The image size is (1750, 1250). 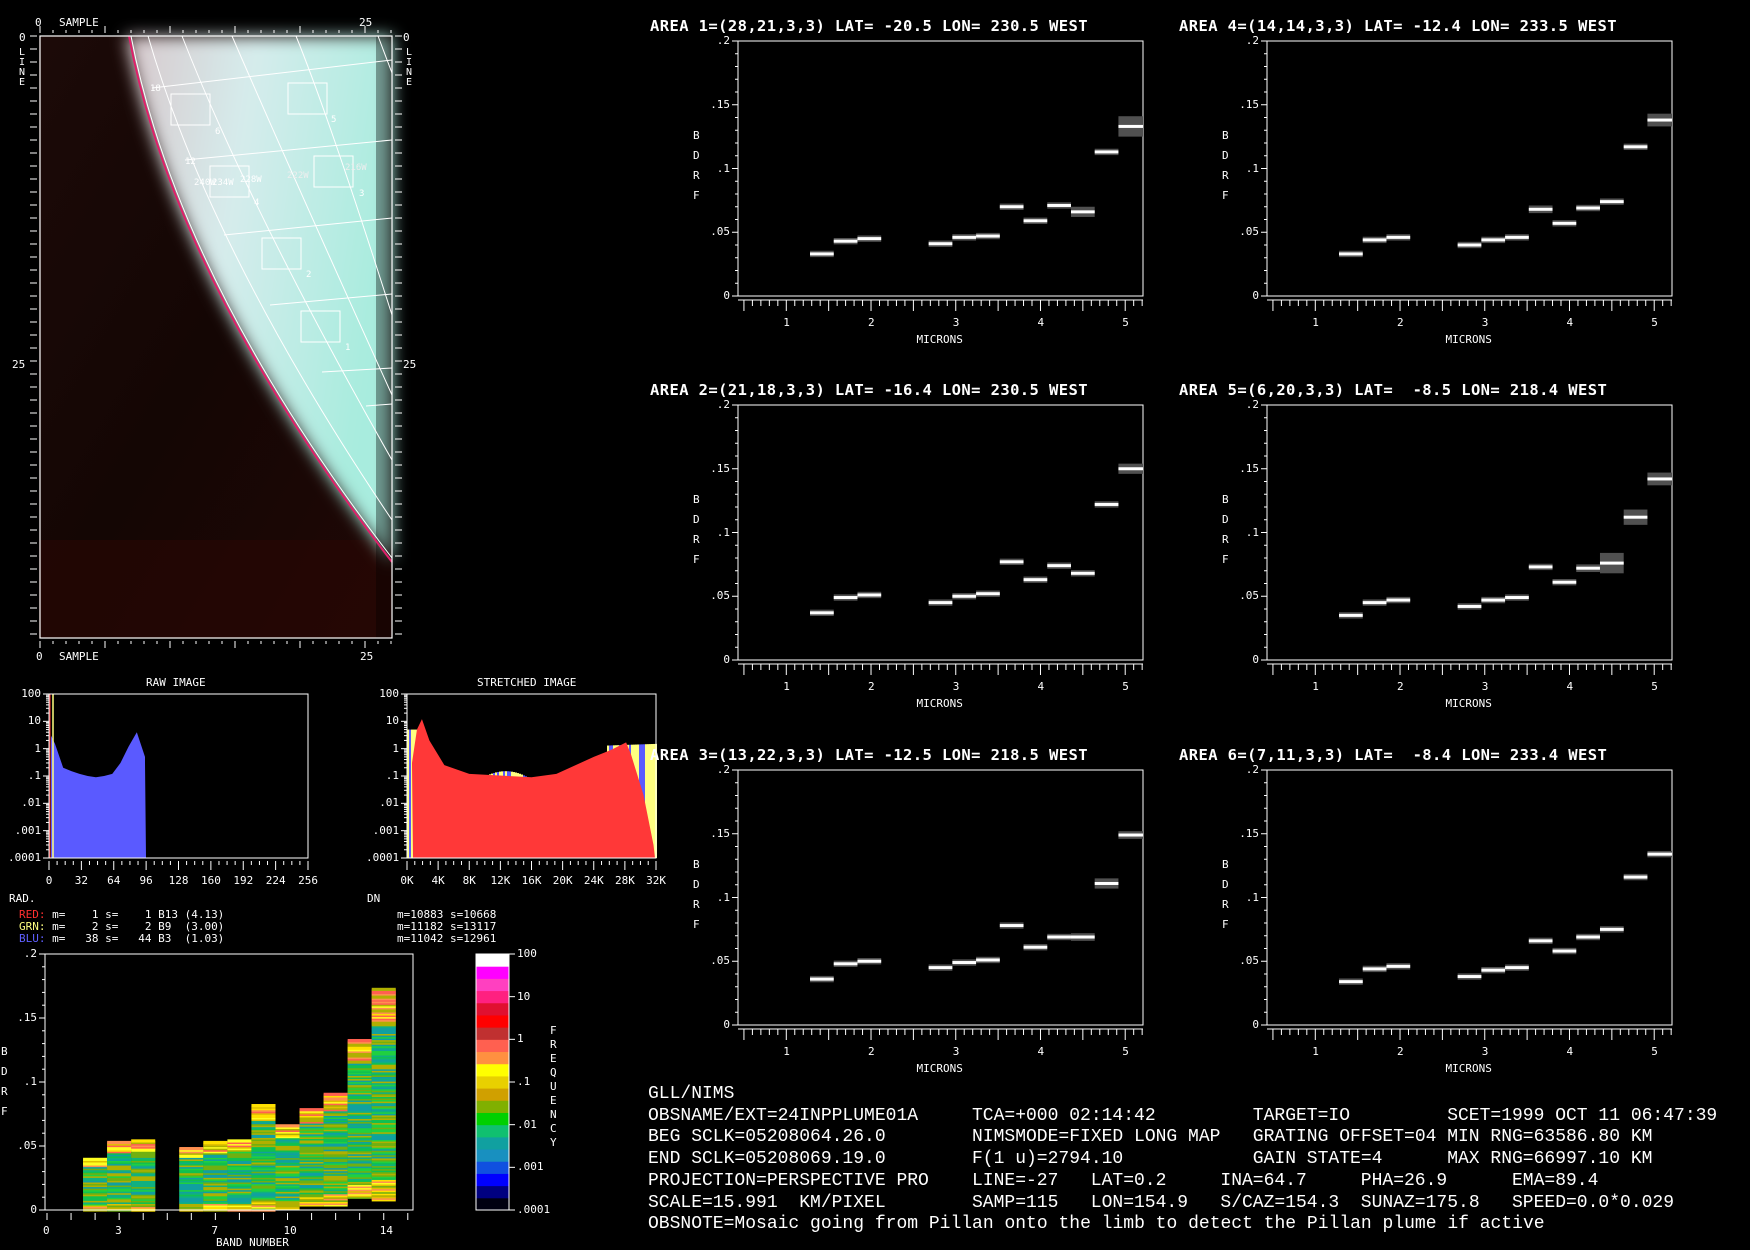 I want to click on sample-tick-25-bottom: 25, so click(x=367, y=656).